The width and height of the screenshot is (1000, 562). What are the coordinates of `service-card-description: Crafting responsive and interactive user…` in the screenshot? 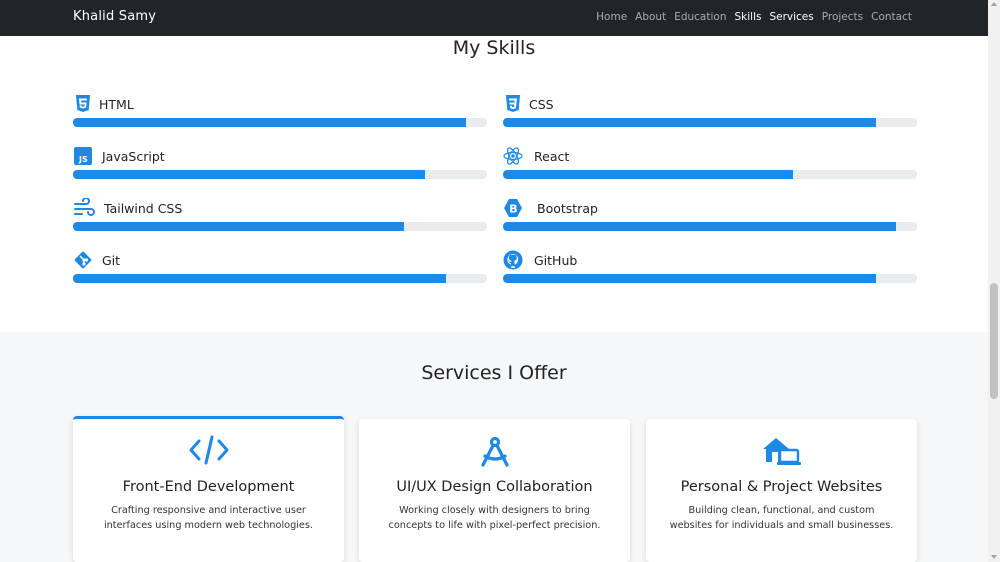 It's located at (208, 518).